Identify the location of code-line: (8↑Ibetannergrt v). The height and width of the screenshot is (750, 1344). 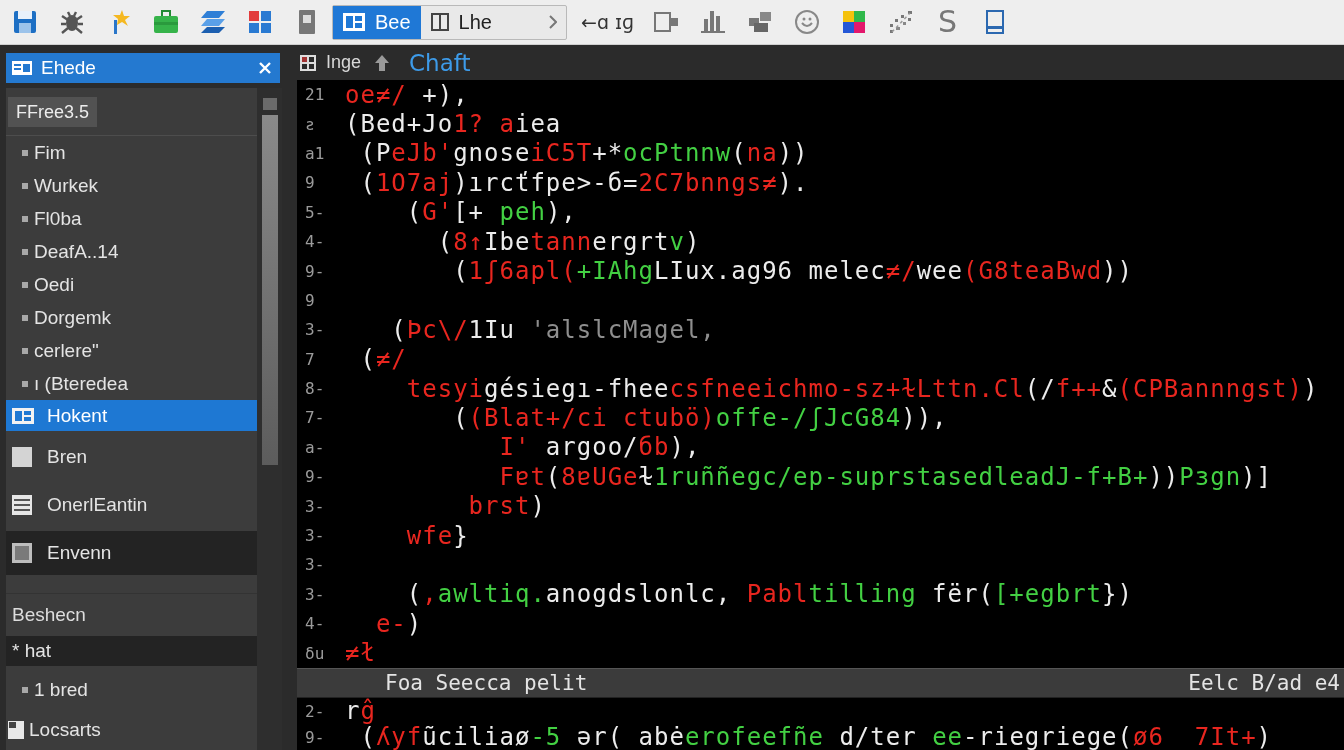
(569, 241).